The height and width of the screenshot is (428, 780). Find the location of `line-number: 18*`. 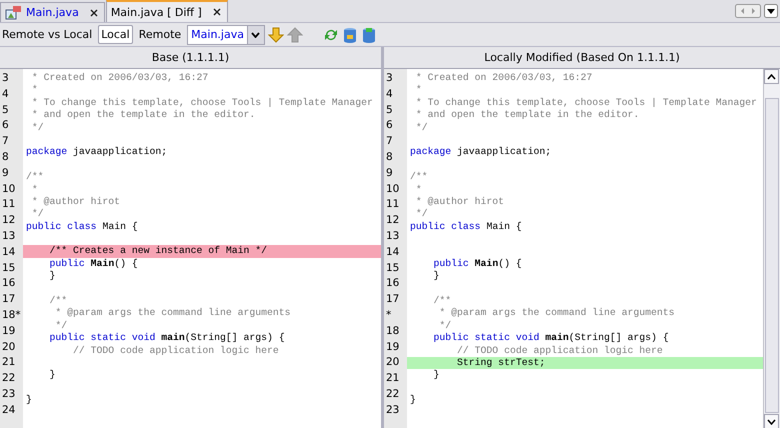

line-number: 18* is located at coordinates (11, 315).